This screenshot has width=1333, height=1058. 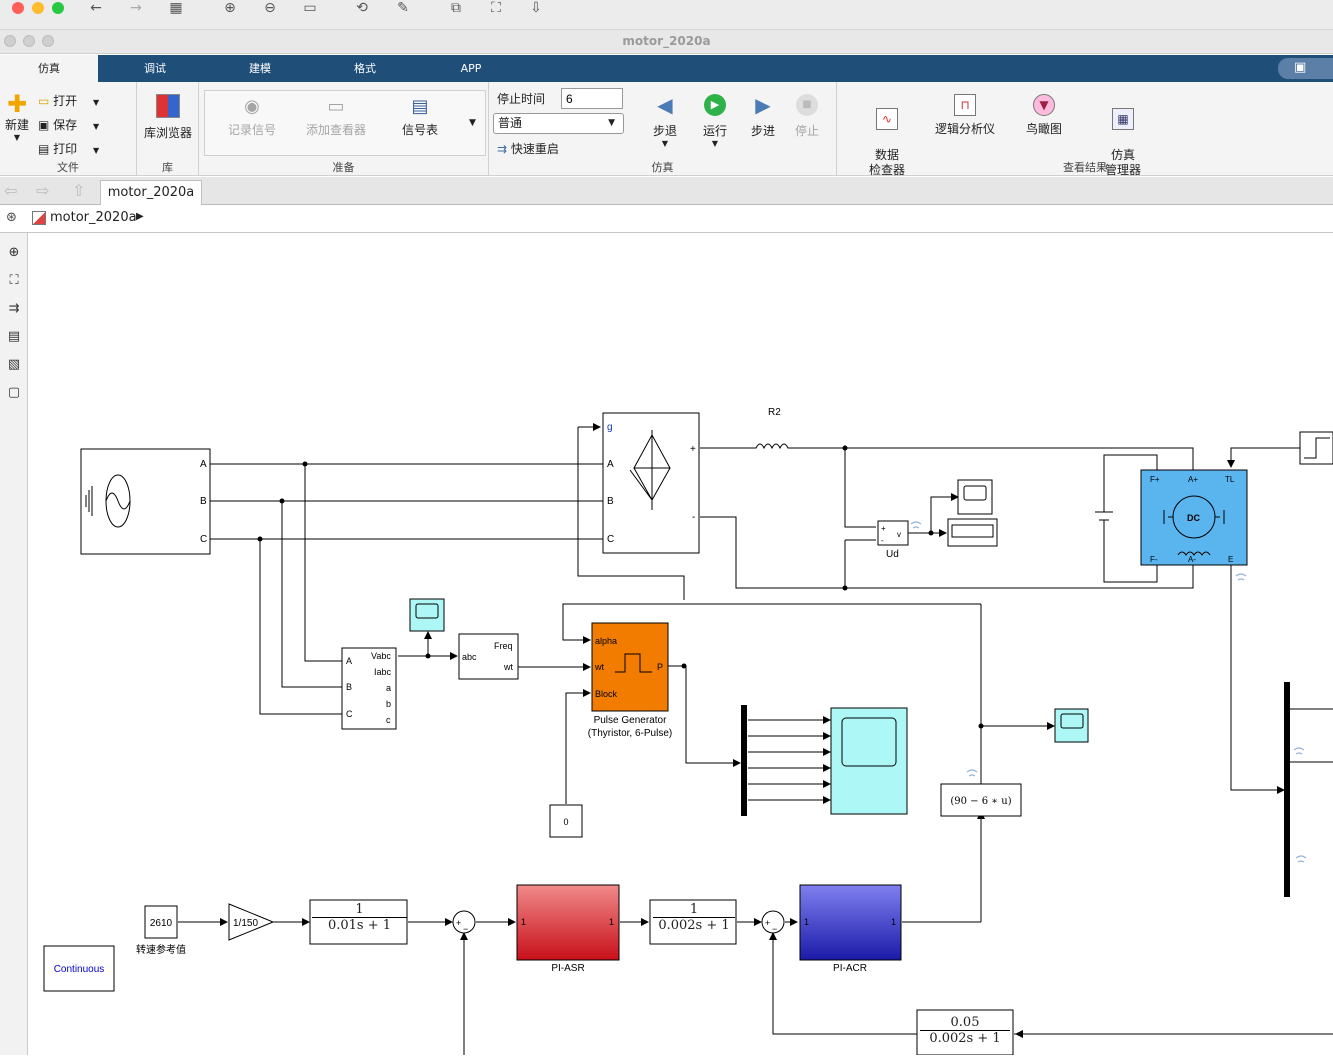 I want to click on birds-eye-label: 鸟瞰图, so click(x=1043, y=129).